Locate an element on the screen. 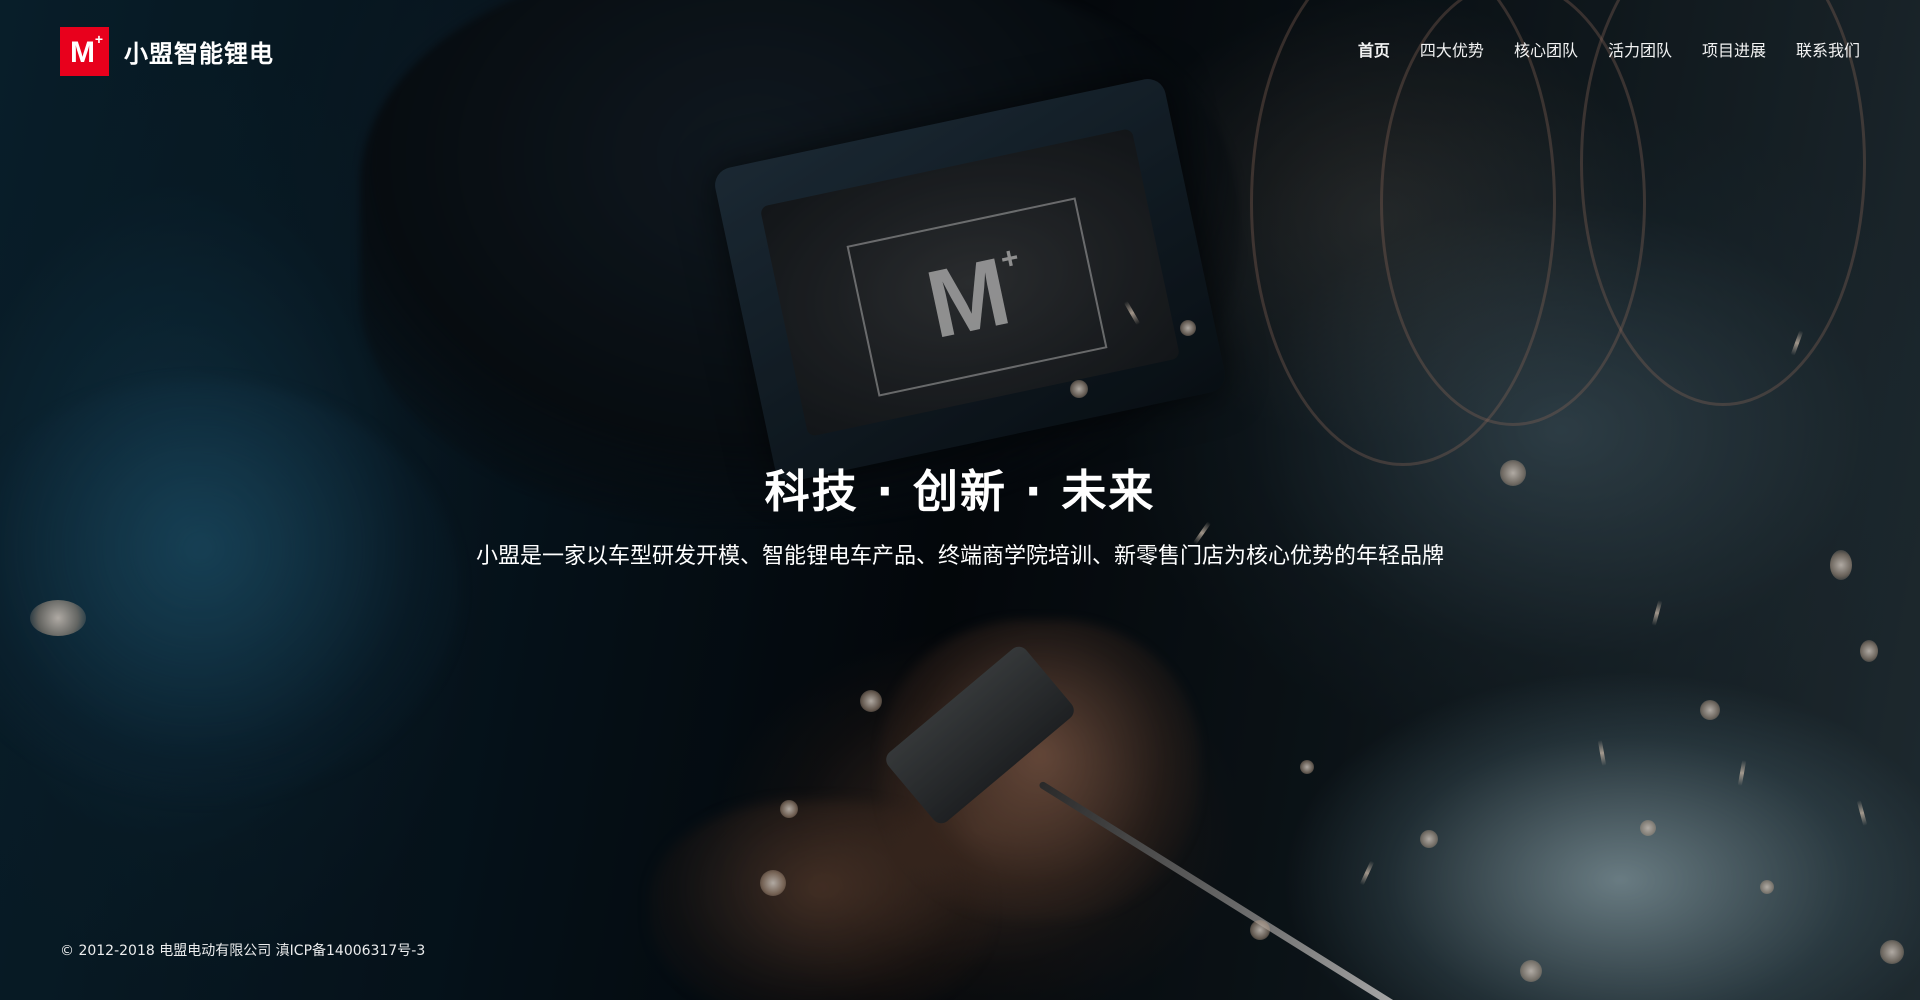  nav-item-contact: 联系我们 is located at coordinates (1828, 49).